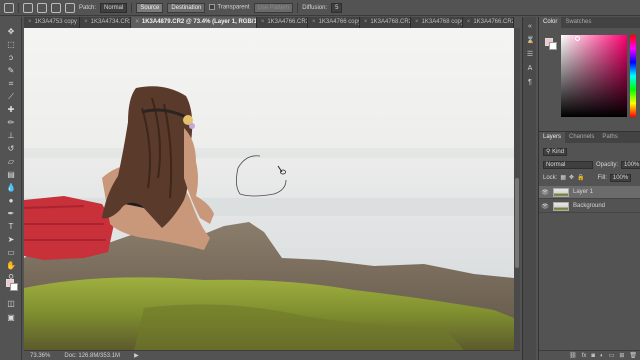 The image size is (640, 360). What do you see at coordinates (11, 149) in the screenshot?
I see `history-brush-tool-icon: ↺` at bounding box center [11, 149].